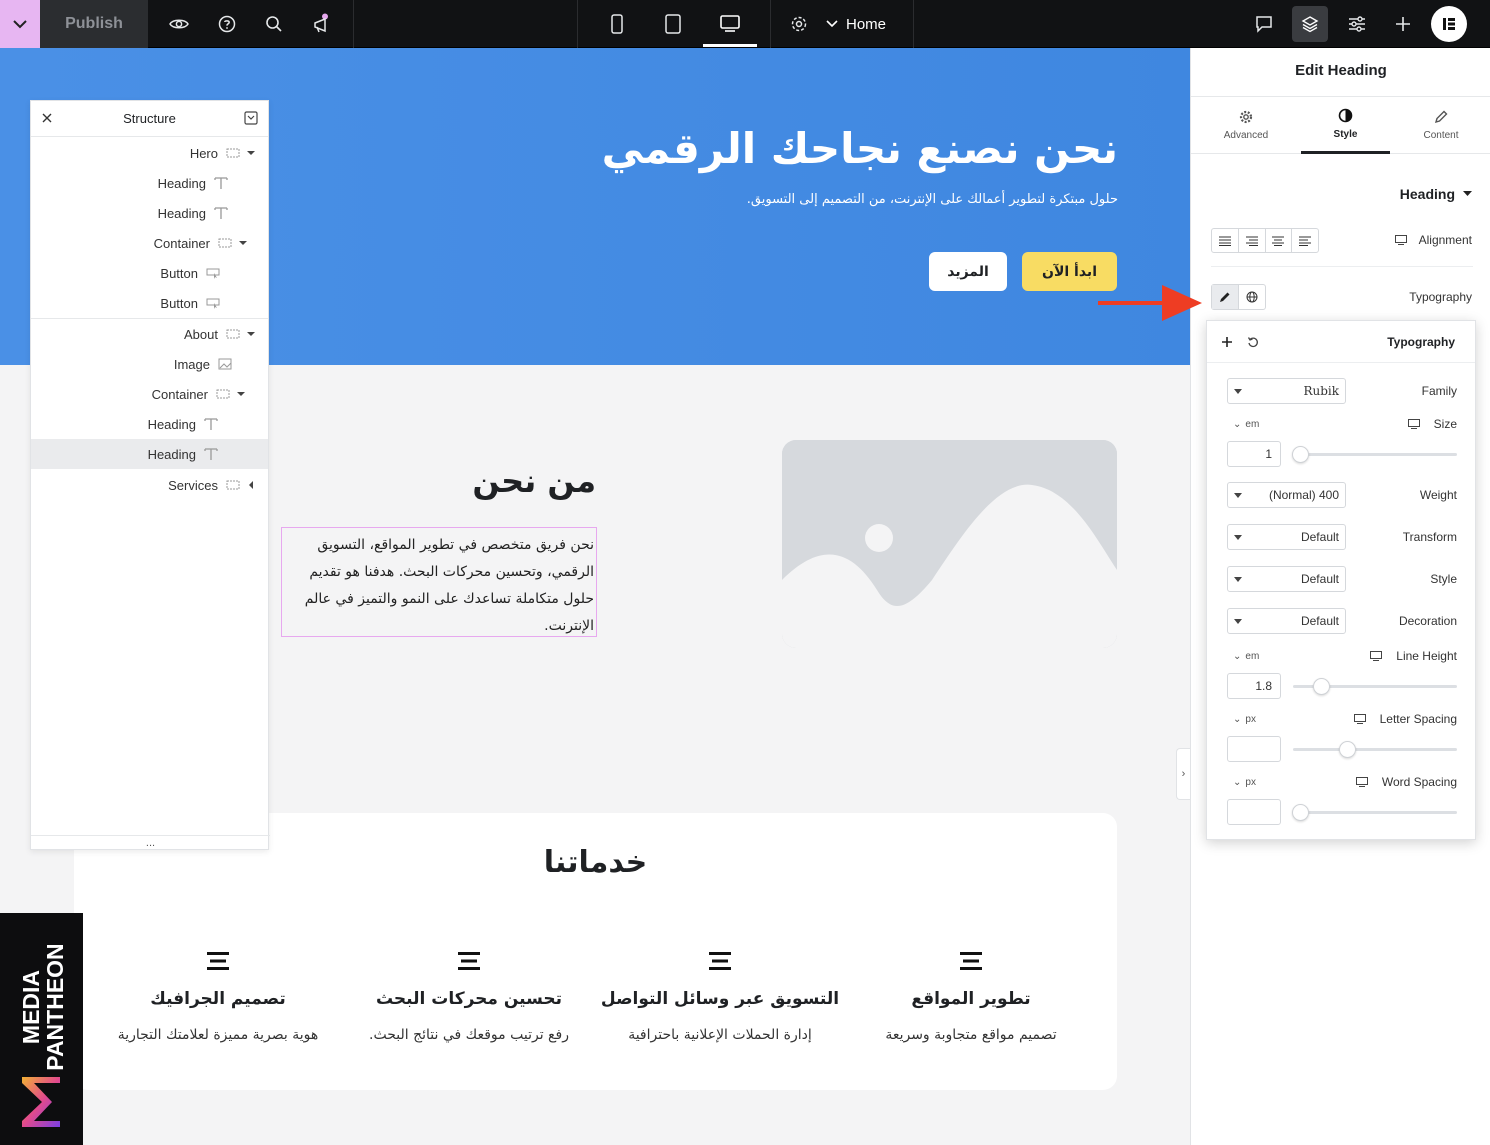  Describe the element at coordinates (1375, 686) in the screenshot. I see `line-height-slider` at that location.